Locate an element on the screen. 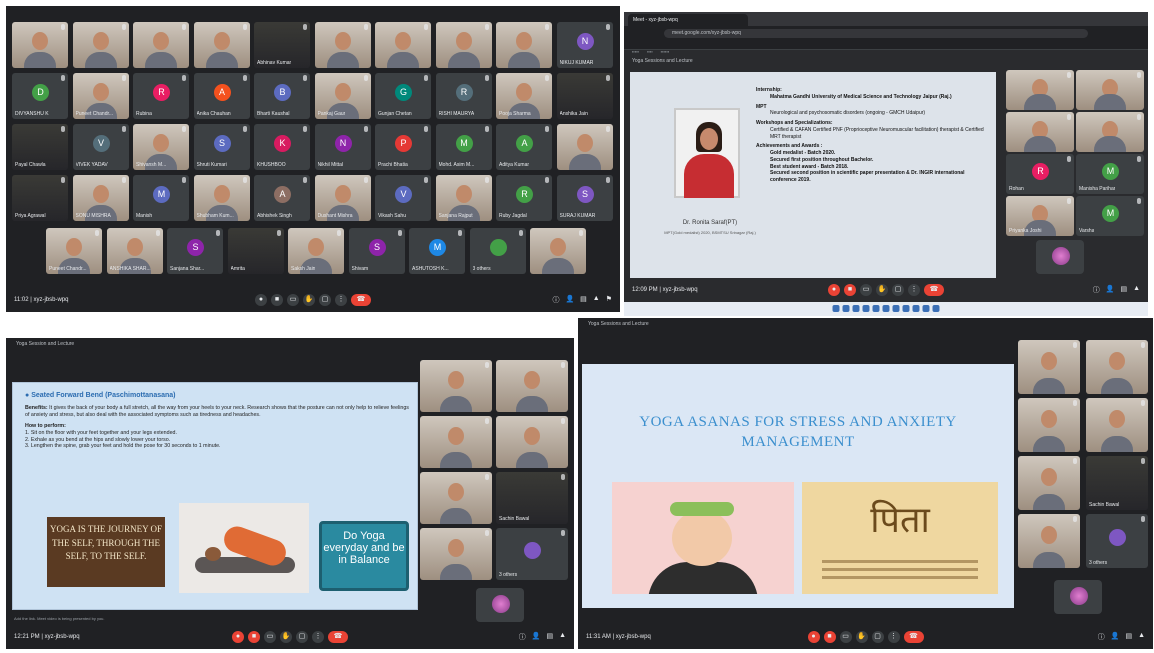  bookmark-item: ▪▪▪▪▪ is located at coordinates (635, 51).